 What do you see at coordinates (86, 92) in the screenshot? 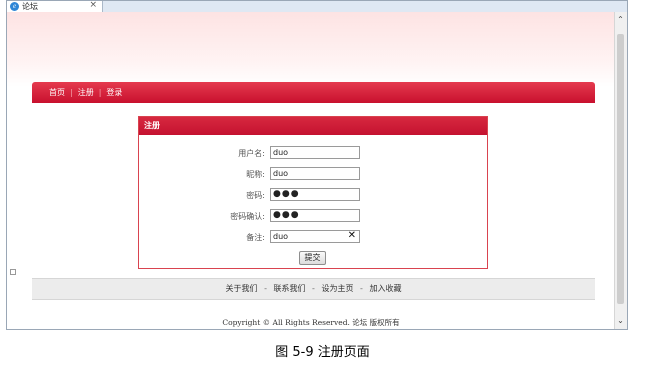
I see `nav-item-register: 注册` at bounding box center [86, 92].